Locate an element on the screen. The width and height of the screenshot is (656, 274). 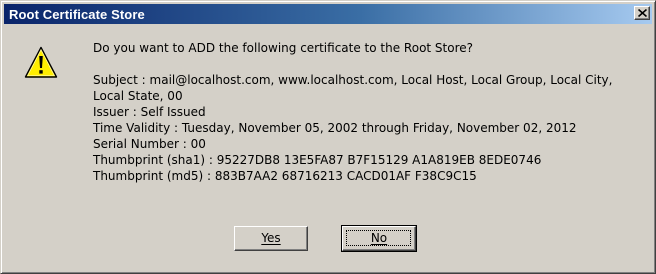
warning-icon is located at coordinates (41, 62).